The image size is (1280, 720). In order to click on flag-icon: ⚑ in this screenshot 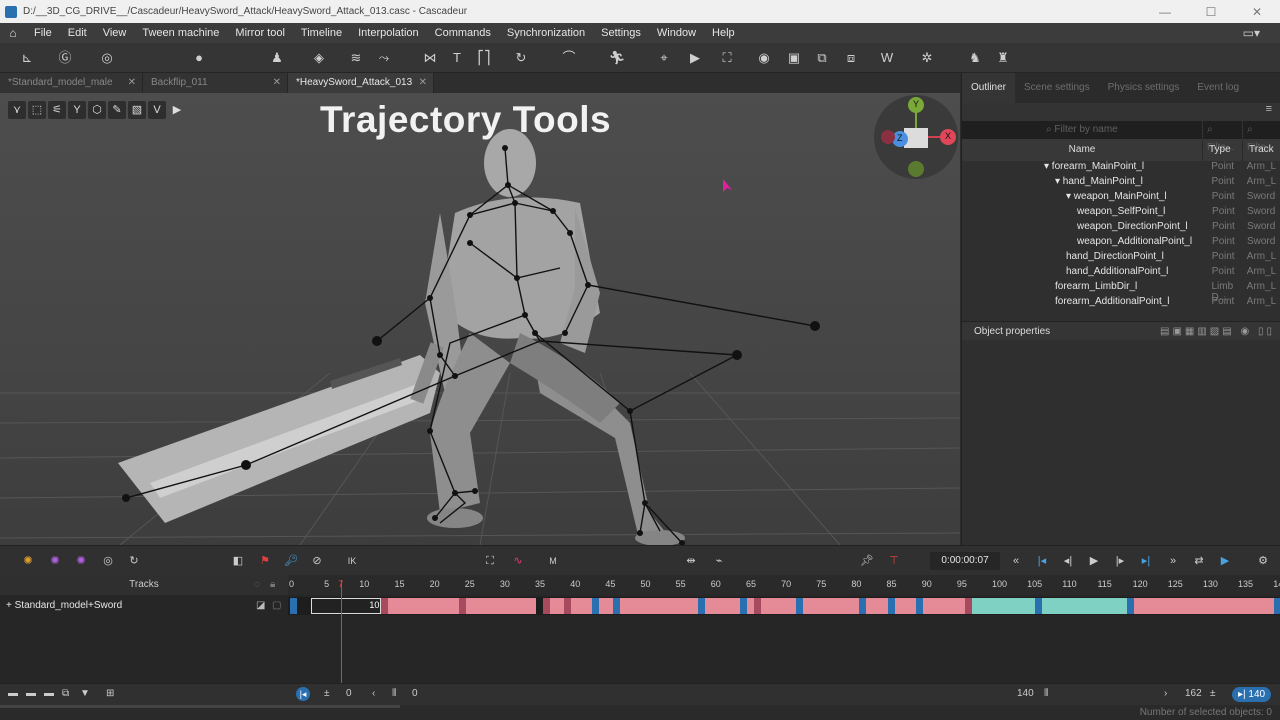, I will do `click(265, 561)`.